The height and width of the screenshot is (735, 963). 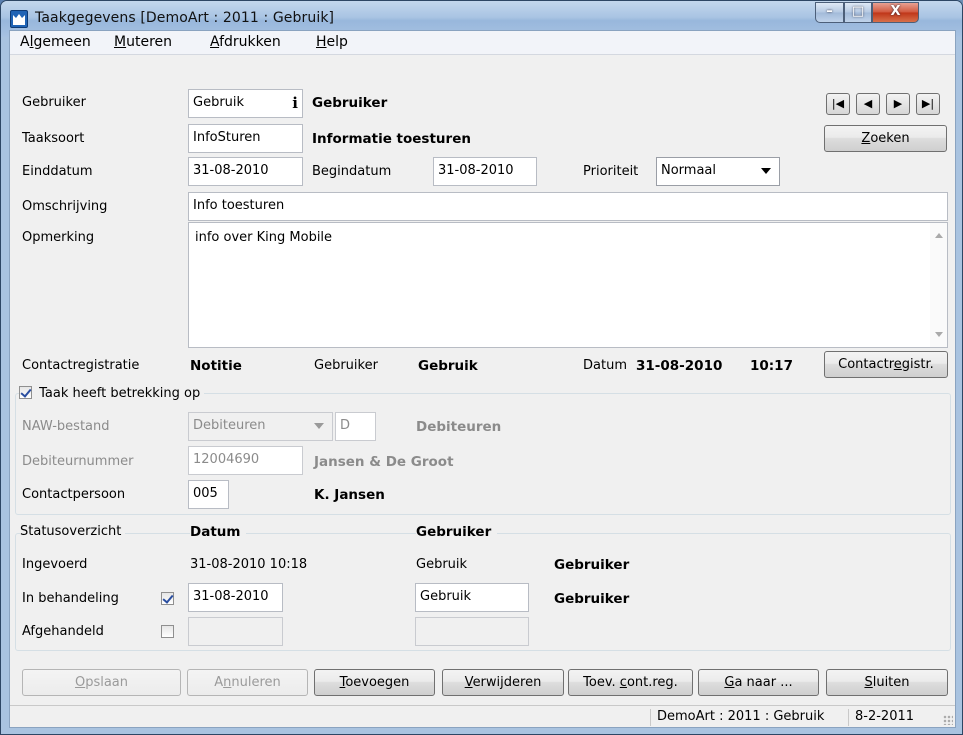 I want to click on debiteurnummer-input: 12004690, so click(x=245, y=460).